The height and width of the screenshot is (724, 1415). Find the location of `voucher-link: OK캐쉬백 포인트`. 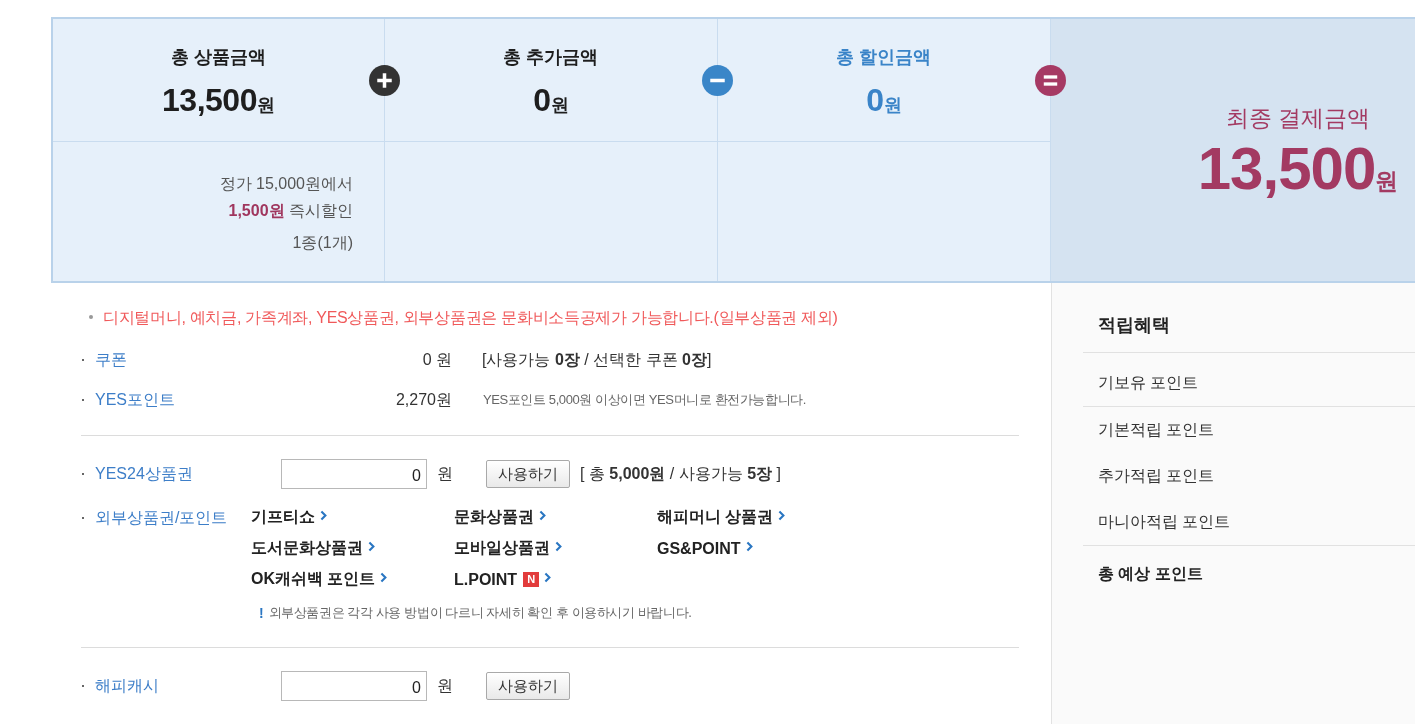

voucher-link: OK캐쉬백 포인트 is located at coordinates (319, 579).